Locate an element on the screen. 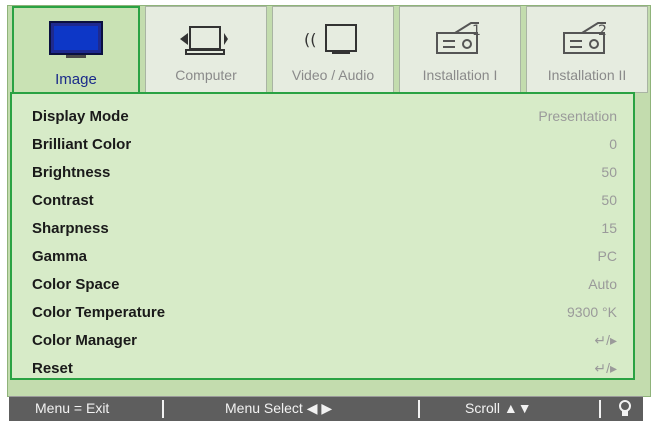 Image resolution: width=659 pixels, height=423 pixels. menu-item-label: Brilliant Color is located at coordinates (82, 144).